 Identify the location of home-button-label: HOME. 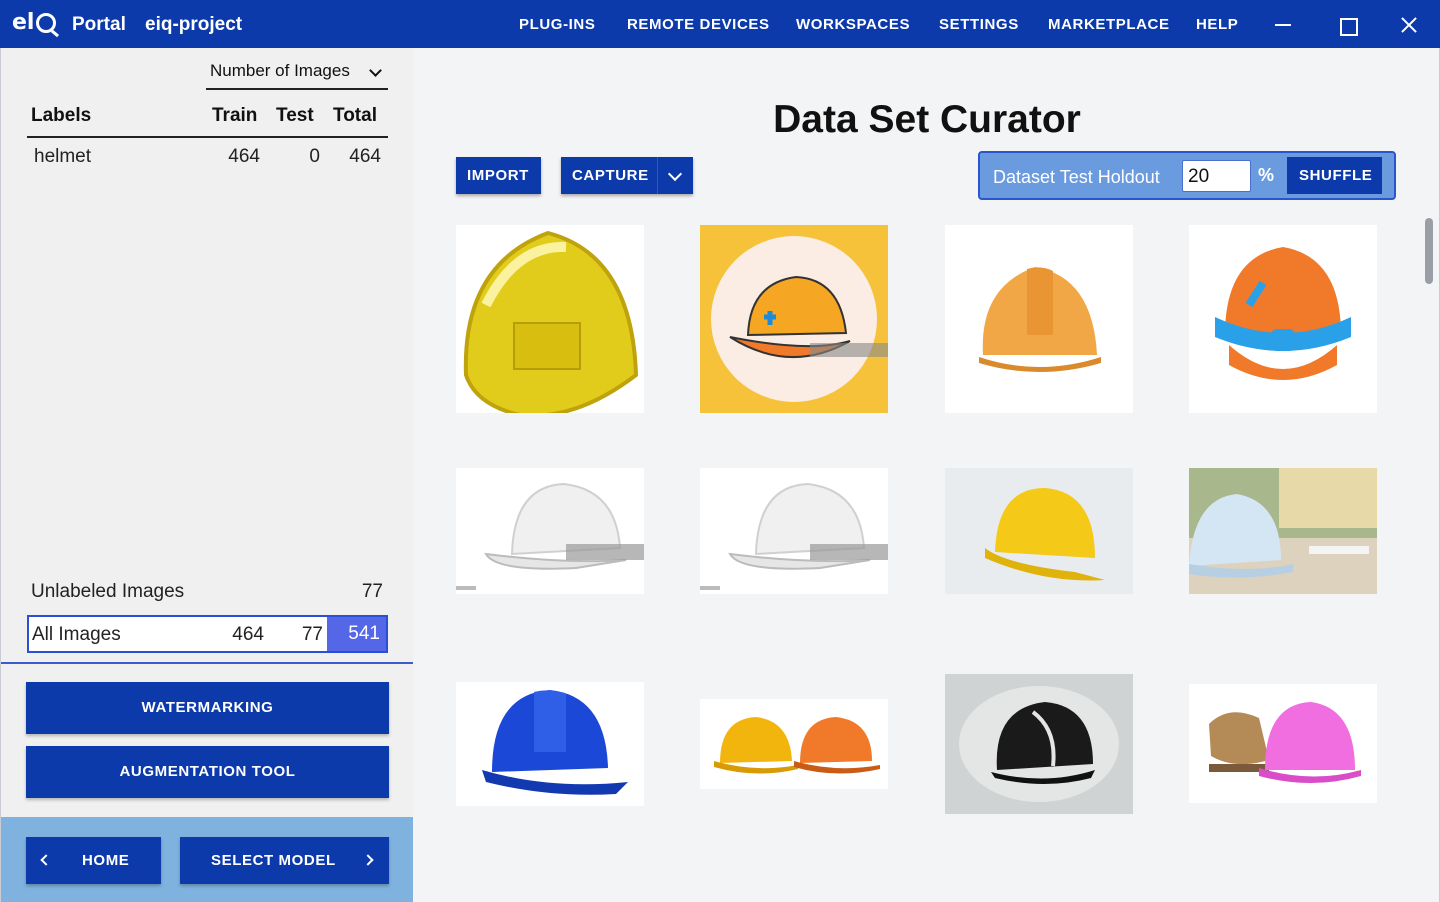
(106, 860).